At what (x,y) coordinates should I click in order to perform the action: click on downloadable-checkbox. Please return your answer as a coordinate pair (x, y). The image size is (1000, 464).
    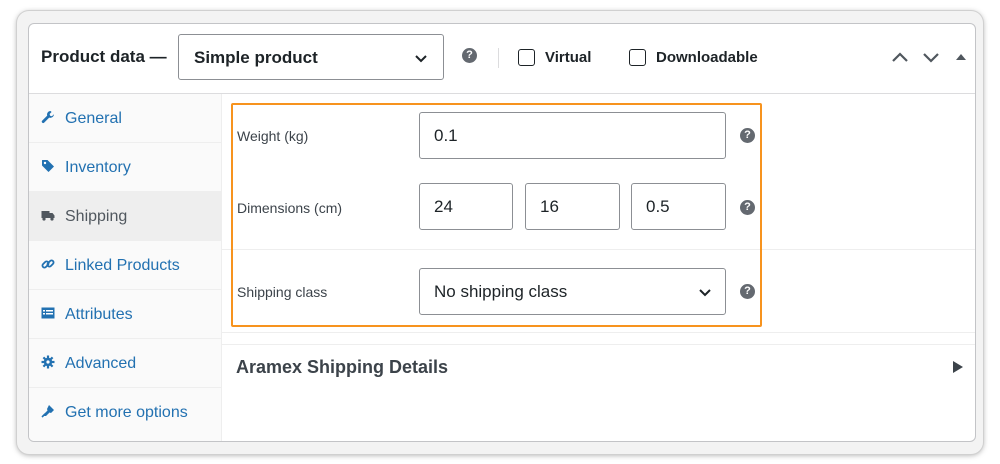
    Looking at the image, I should click on (637, 57).